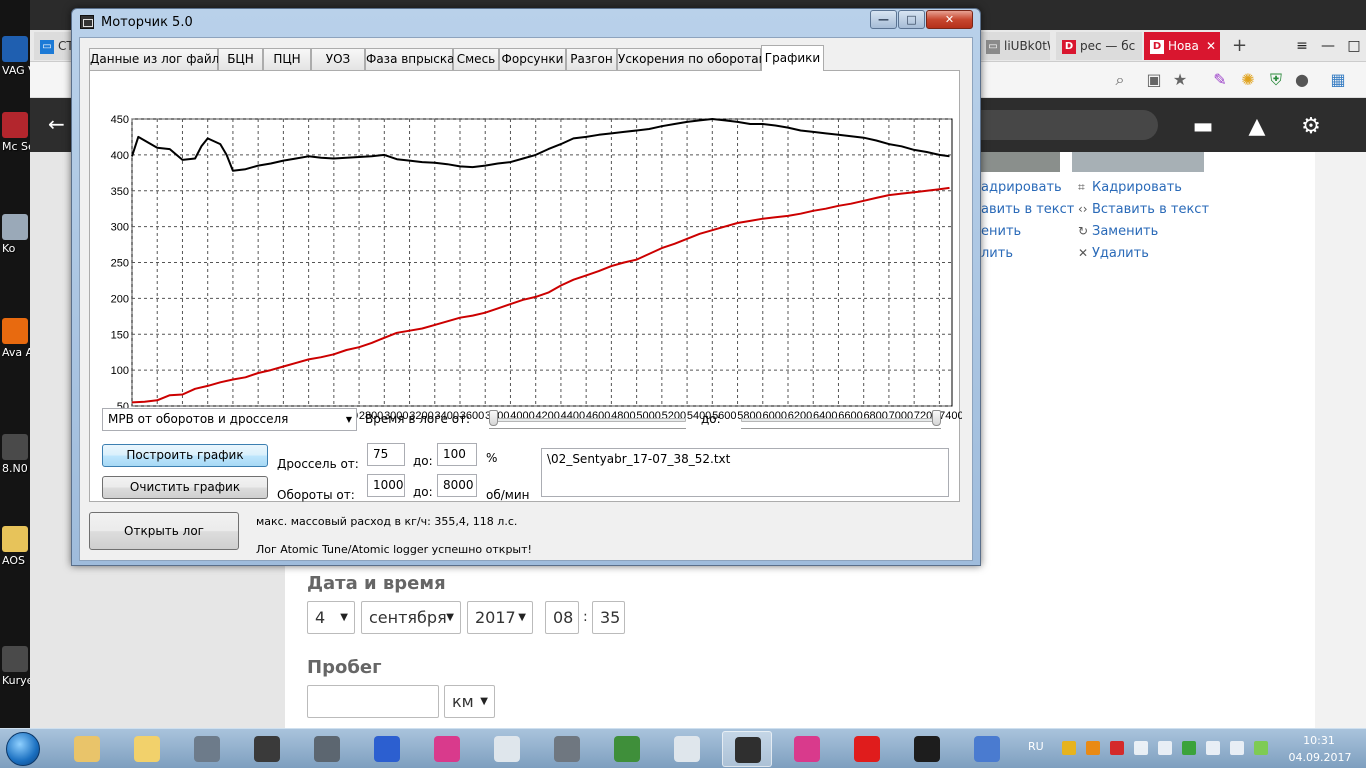 The width and height of the screenshot is (1366, 768). I want to click on clear-graph-button: Очистить график, so click(185, 487).